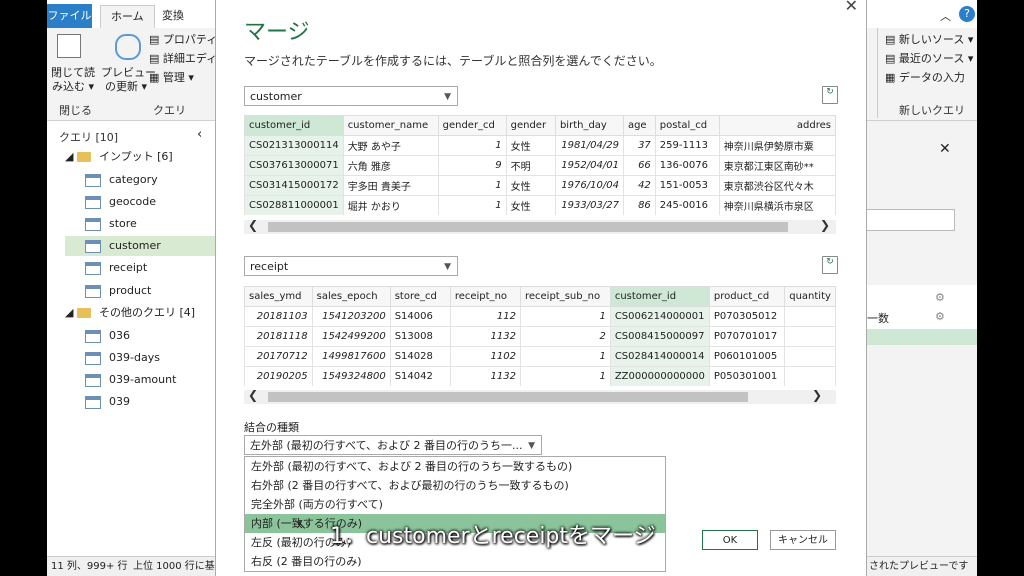 The height and width of the screenshot is (576, 1024). I want to click on table2-select: receipt ▼, so click(351, 266).